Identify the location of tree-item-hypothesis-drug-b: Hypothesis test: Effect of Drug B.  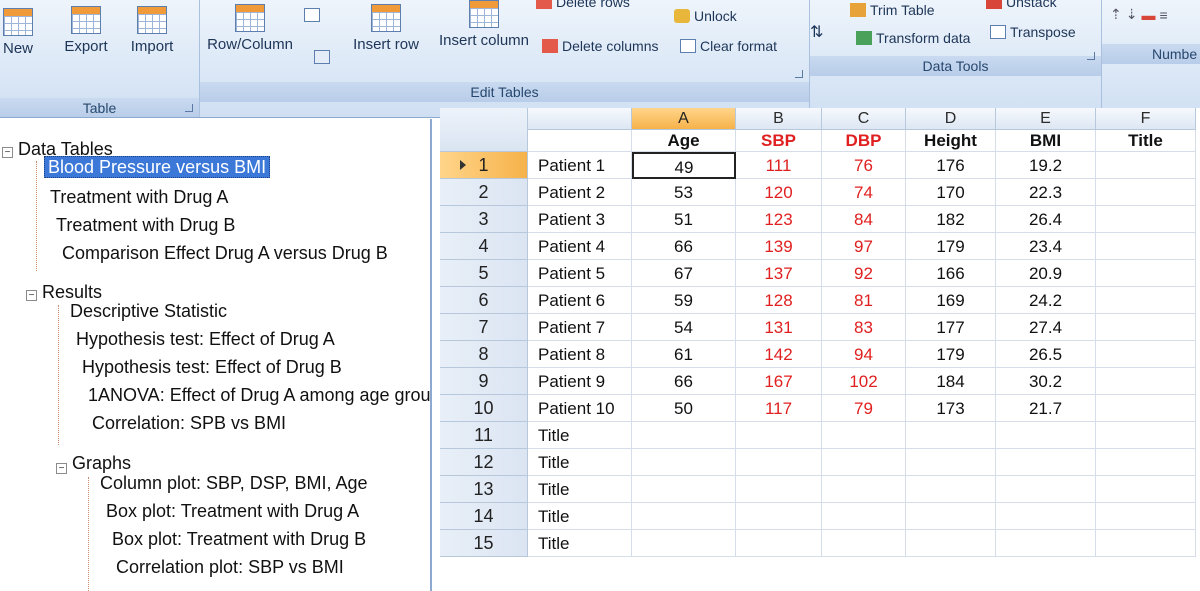
(212, 367).